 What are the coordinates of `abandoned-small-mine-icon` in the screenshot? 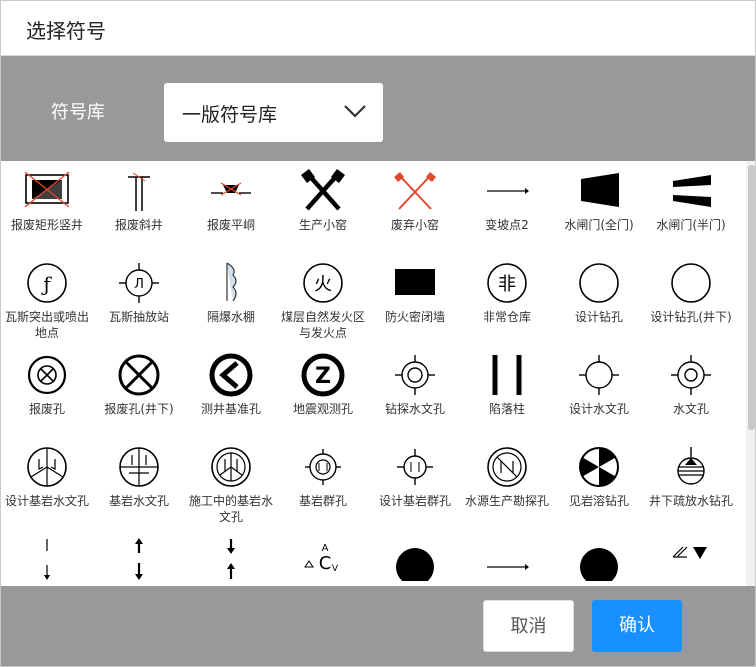 It's located at (415, 191).